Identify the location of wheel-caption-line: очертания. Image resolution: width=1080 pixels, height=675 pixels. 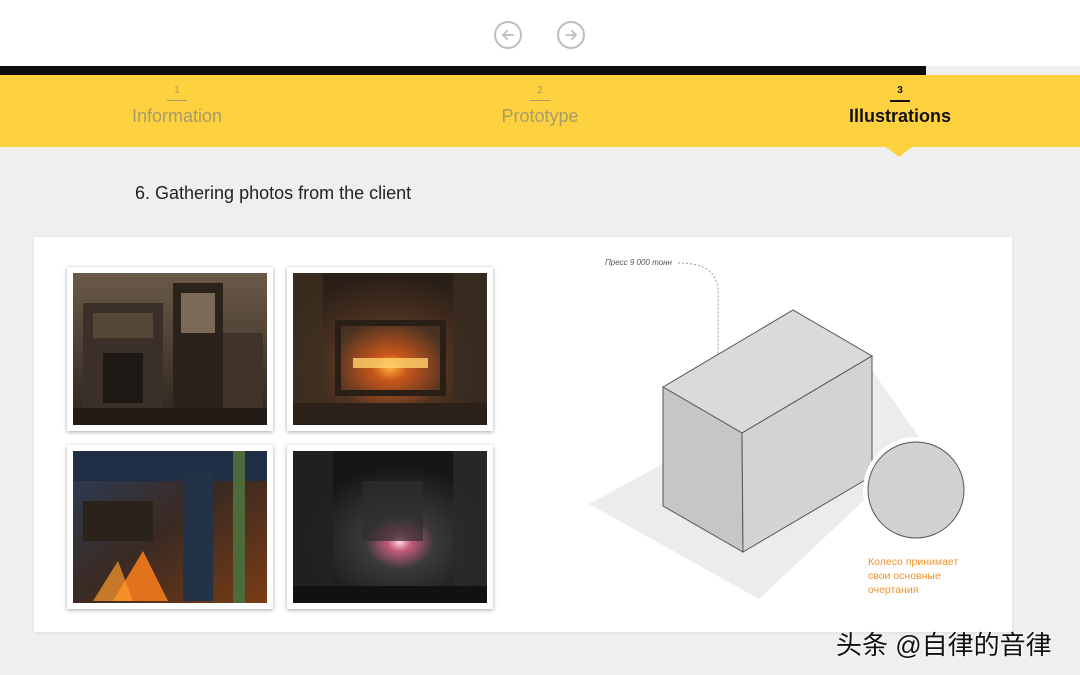
(893, 590).